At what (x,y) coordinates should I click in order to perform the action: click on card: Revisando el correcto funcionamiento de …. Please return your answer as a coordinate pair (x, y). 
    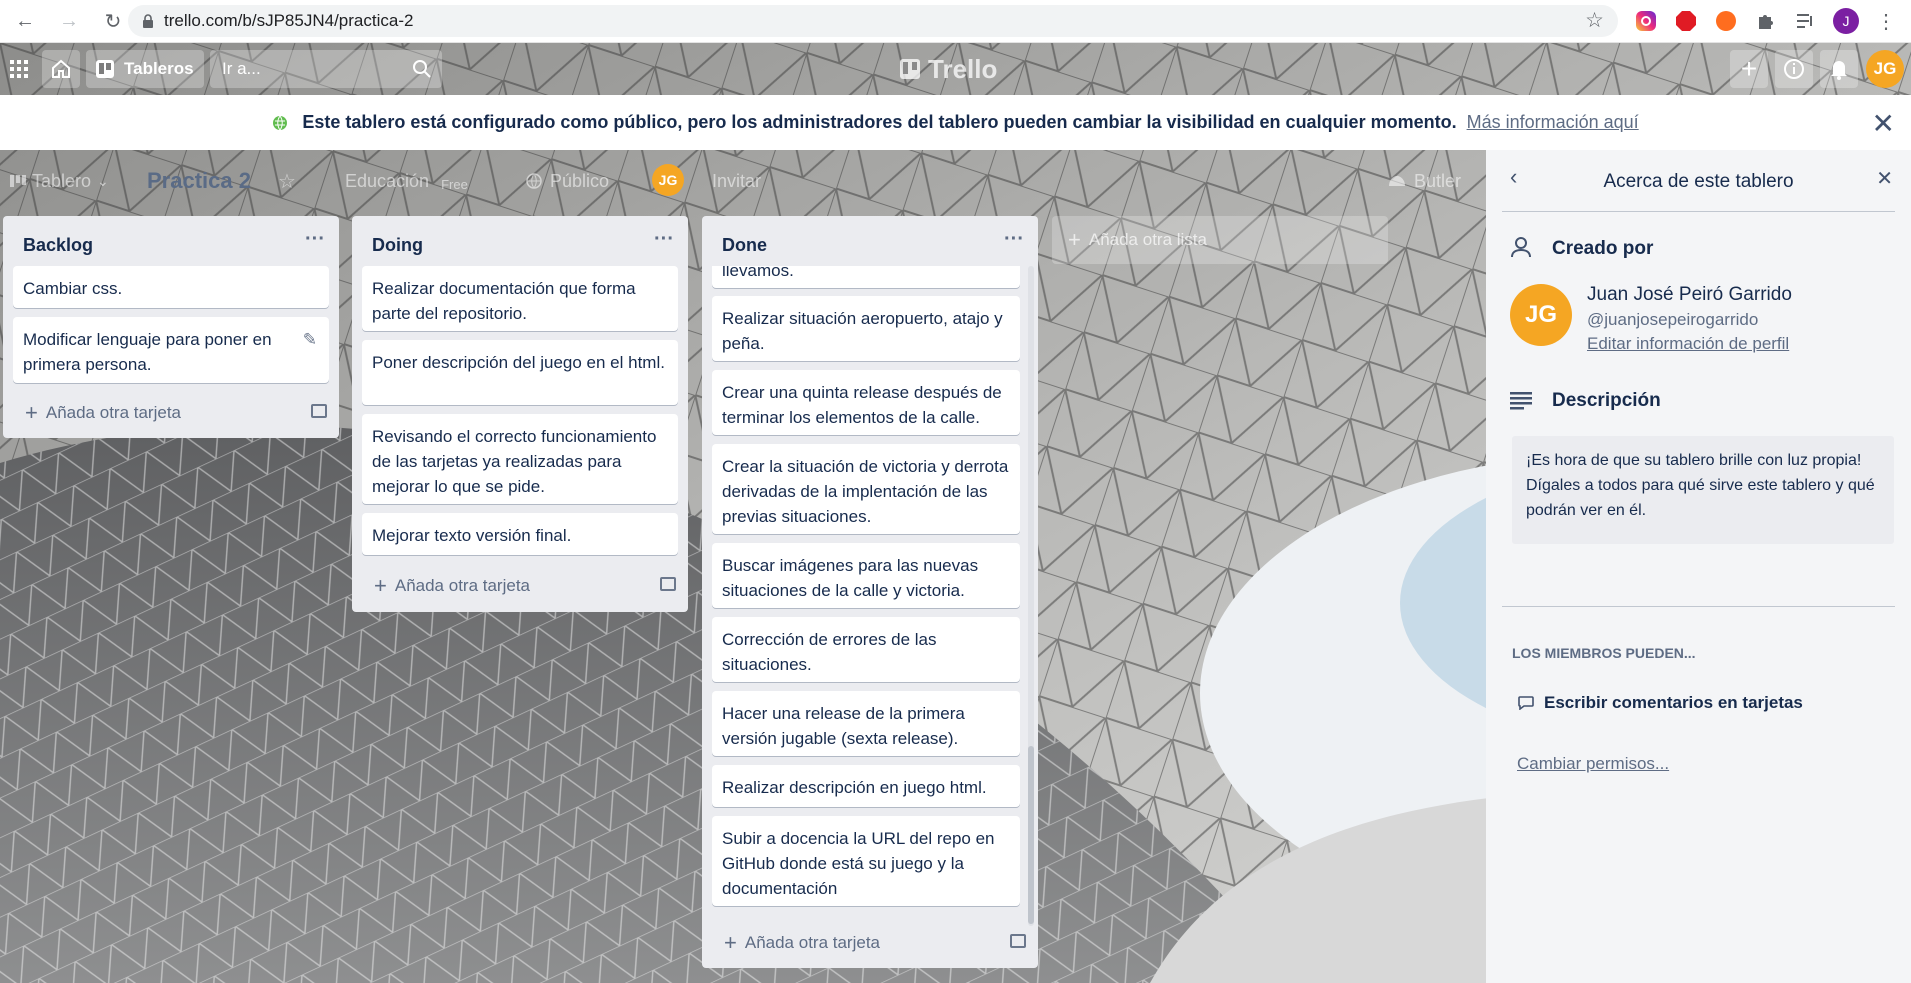
    Looking at the image, I should click on (520, 459).